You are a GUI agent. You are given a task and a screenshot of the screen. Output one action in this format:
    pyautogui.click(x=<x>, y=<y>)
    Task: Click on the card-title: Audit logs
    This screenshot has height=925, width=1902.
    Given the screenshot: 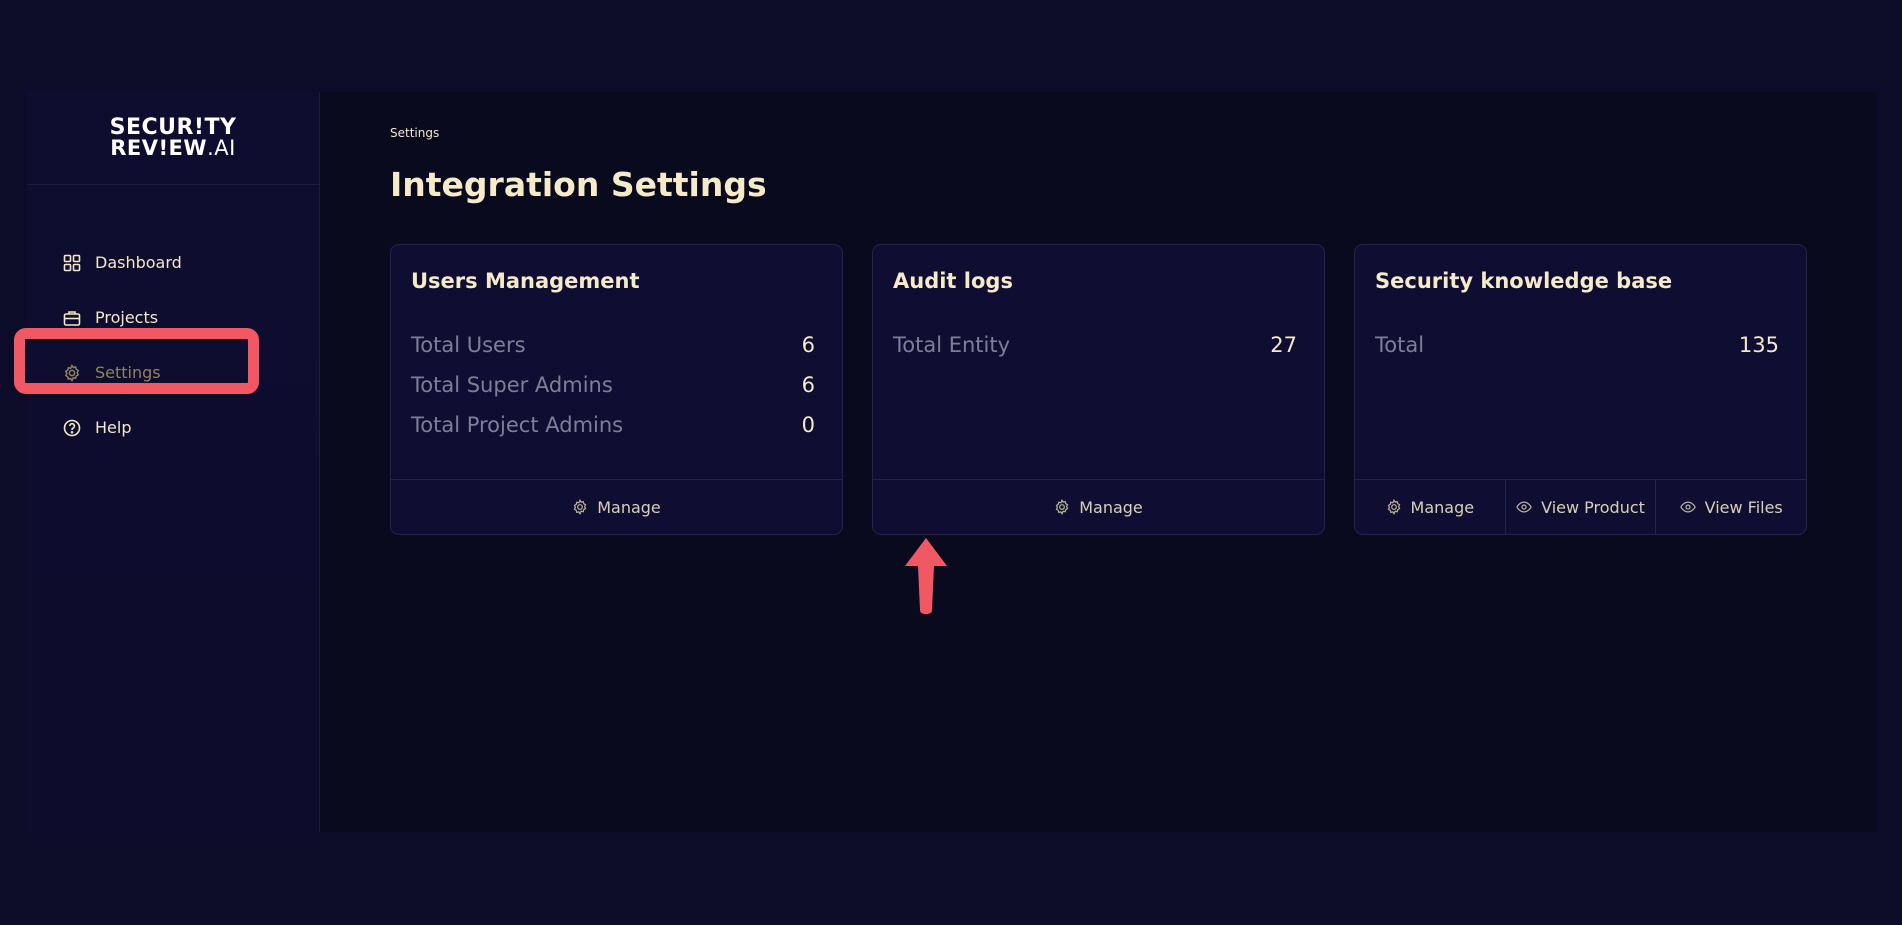 What is the action you would take?
    pyautogui.click(x=953, y=281)
    